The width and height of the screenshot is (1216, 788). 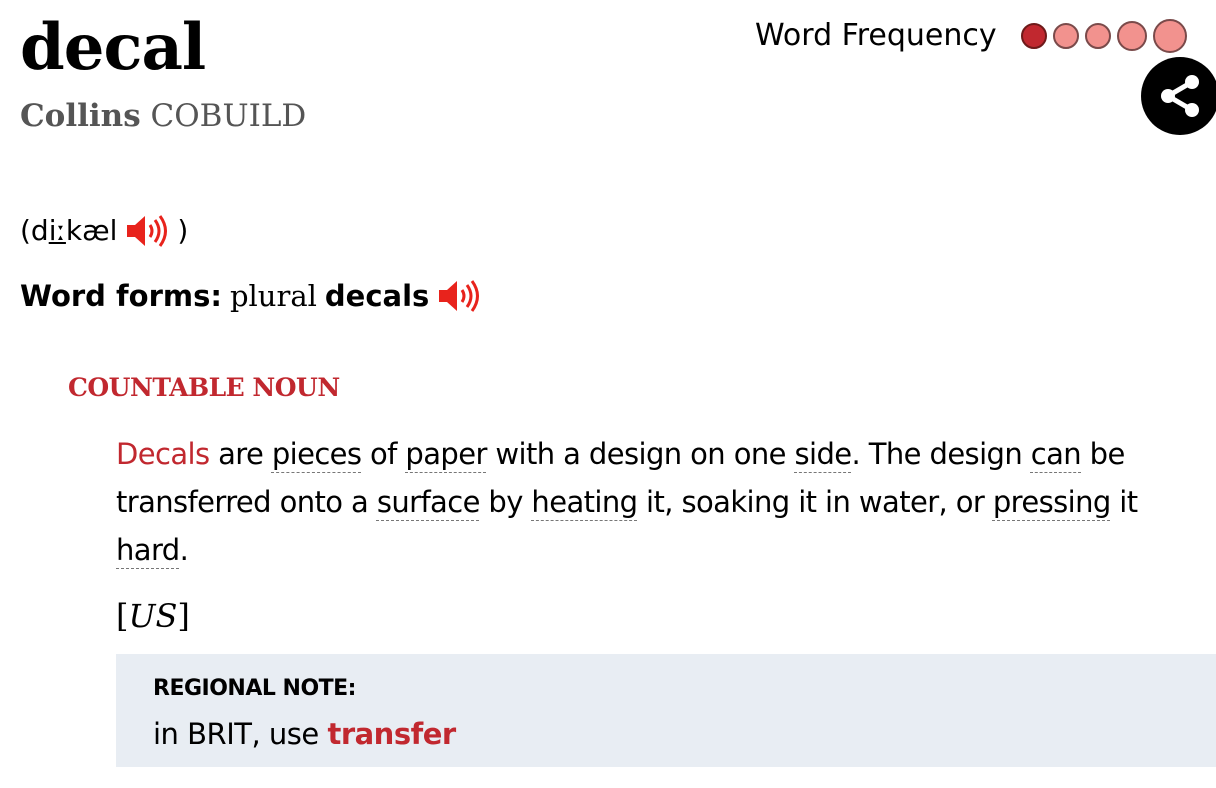 I want to click on word-form-type: plural, so click(x=273, y=296).